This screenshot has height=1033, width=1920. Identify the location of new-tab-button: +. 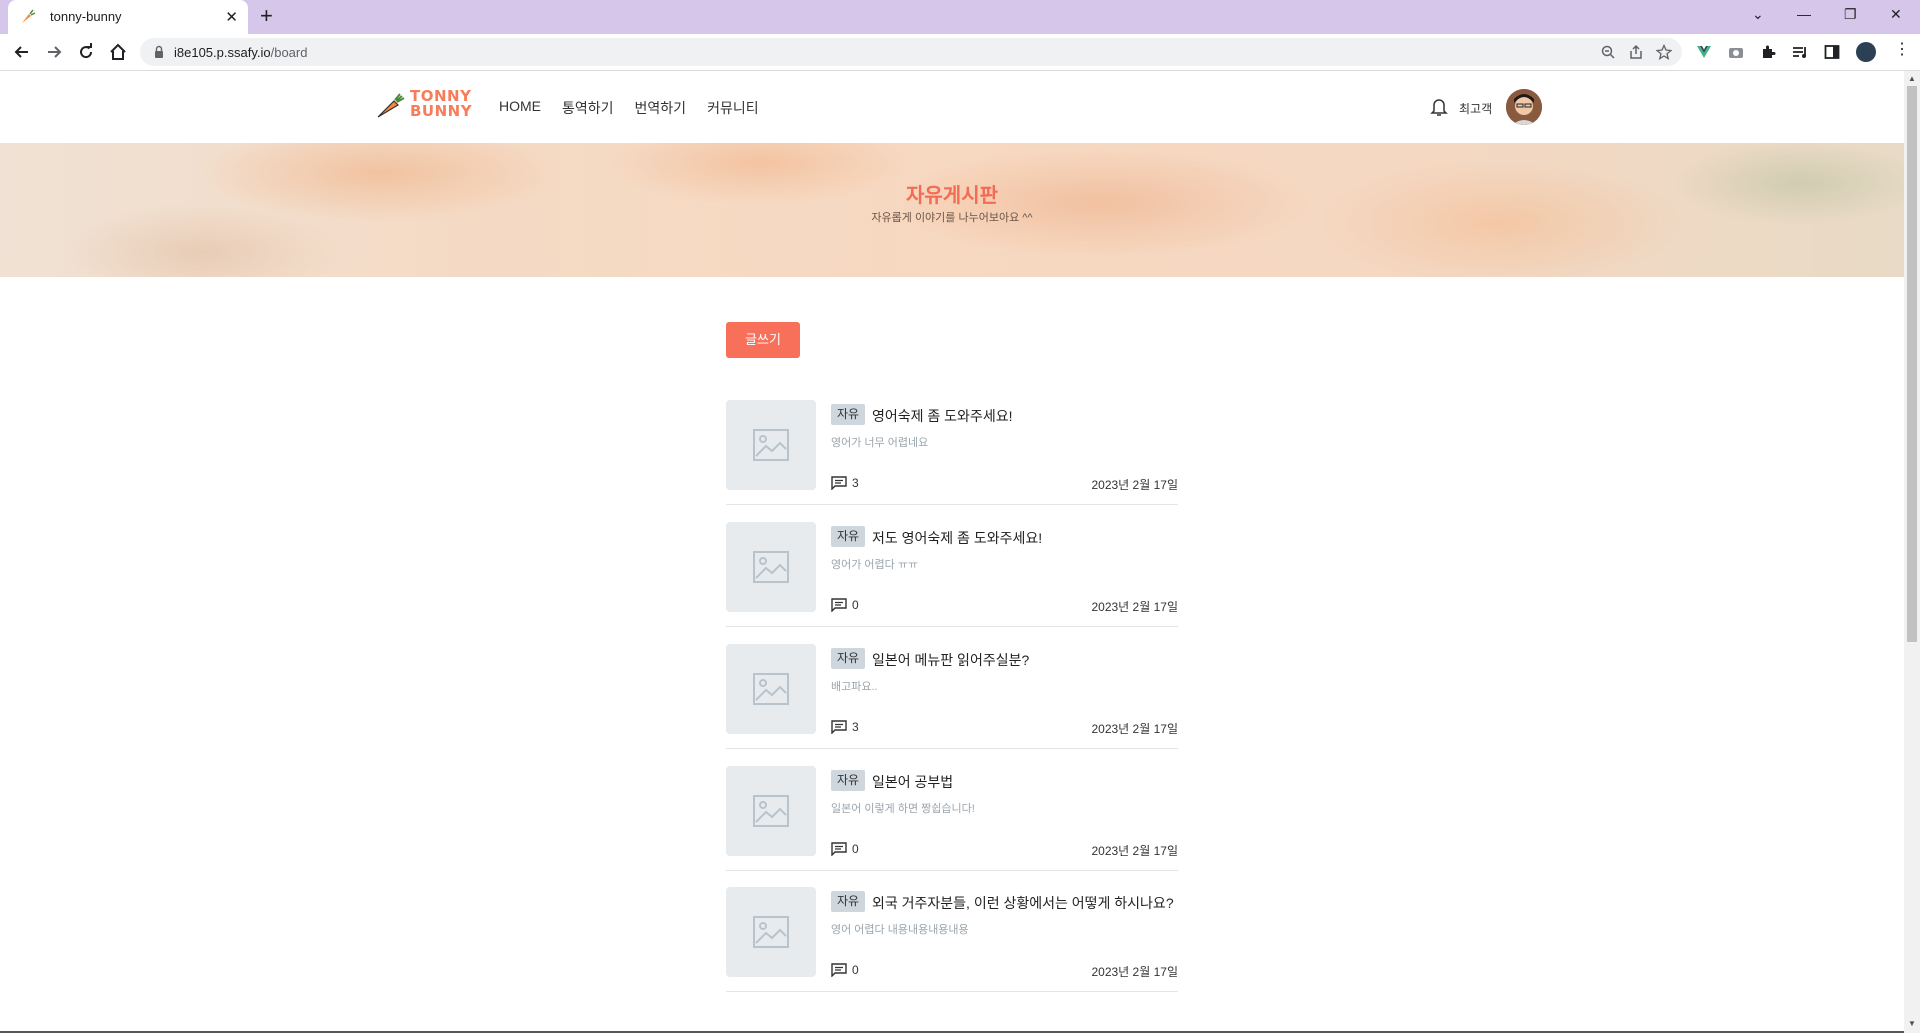
(266, 16).